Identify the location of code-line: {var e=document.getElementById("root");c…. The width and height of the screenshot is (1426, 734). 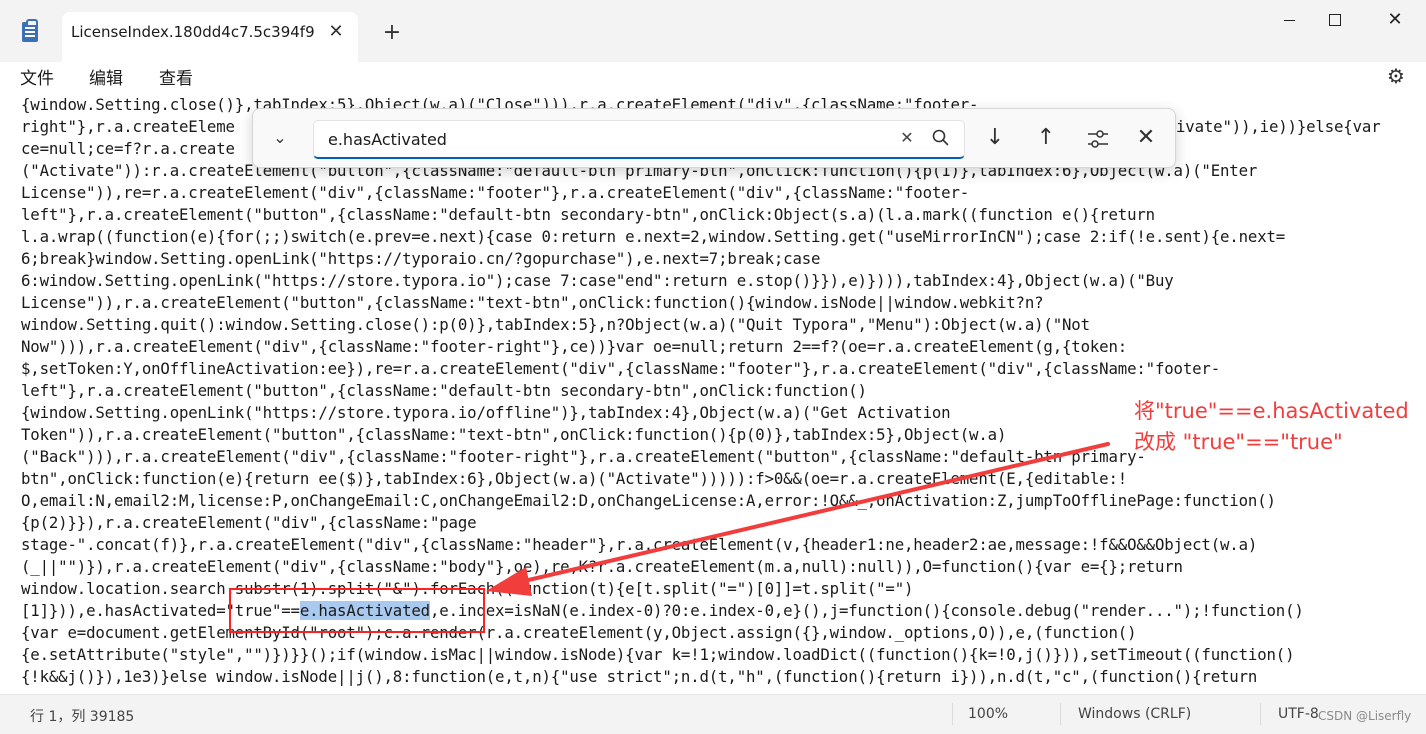
(579, 632).